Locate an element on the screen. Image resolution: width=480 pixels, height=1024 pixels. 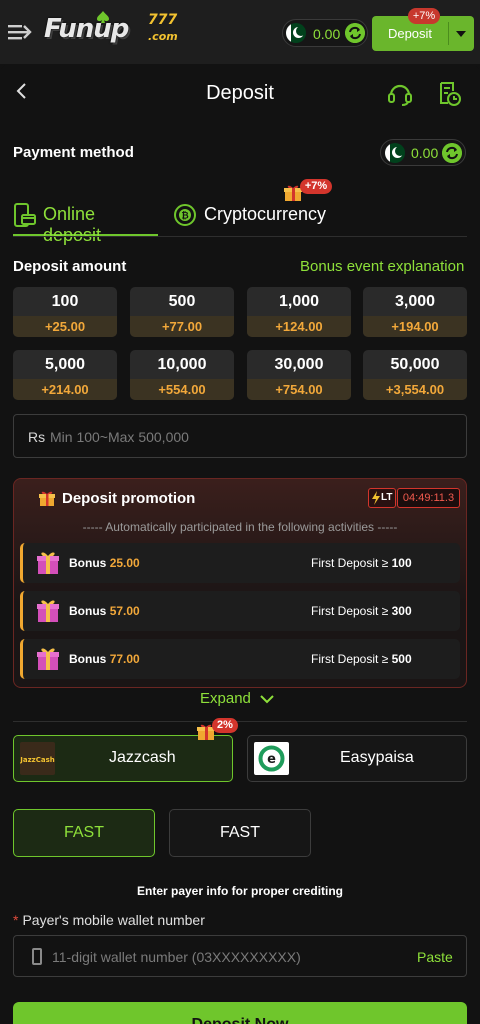
header-balance: 0.00 is located at coordinates (325, 33).